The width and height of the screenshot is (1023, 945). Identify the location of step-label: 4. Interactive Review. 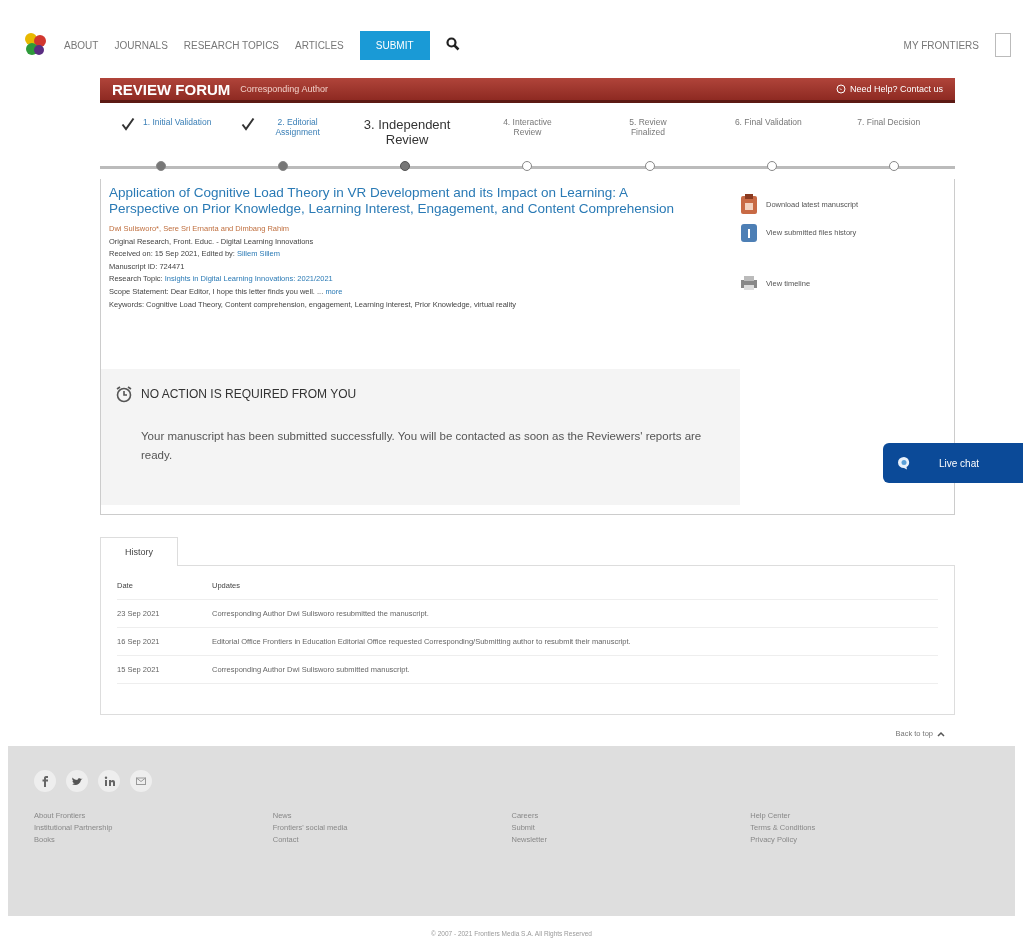
(527, 127).